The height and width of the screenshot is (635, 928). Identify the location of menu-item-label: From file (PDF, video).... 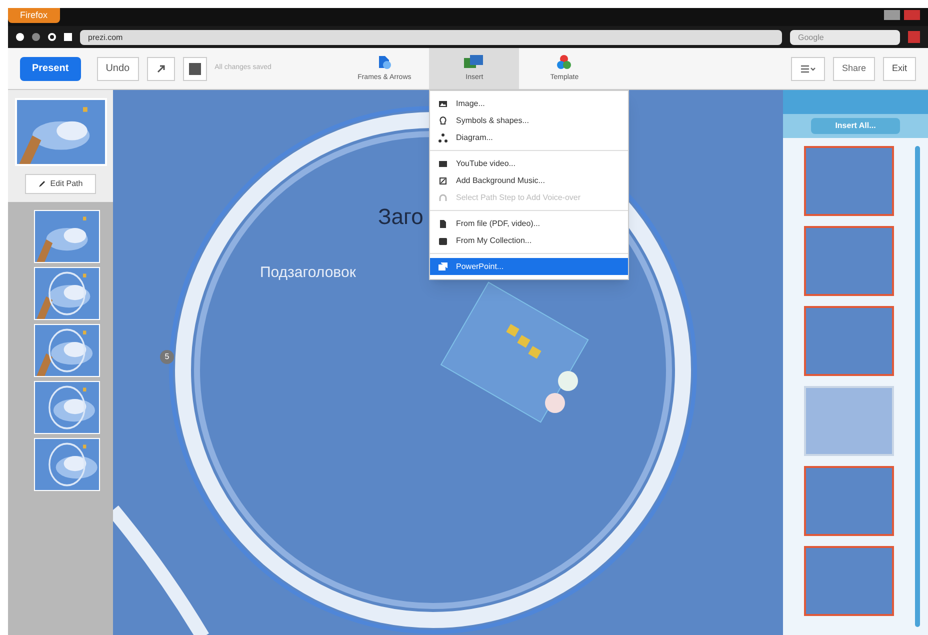
(498, 224).